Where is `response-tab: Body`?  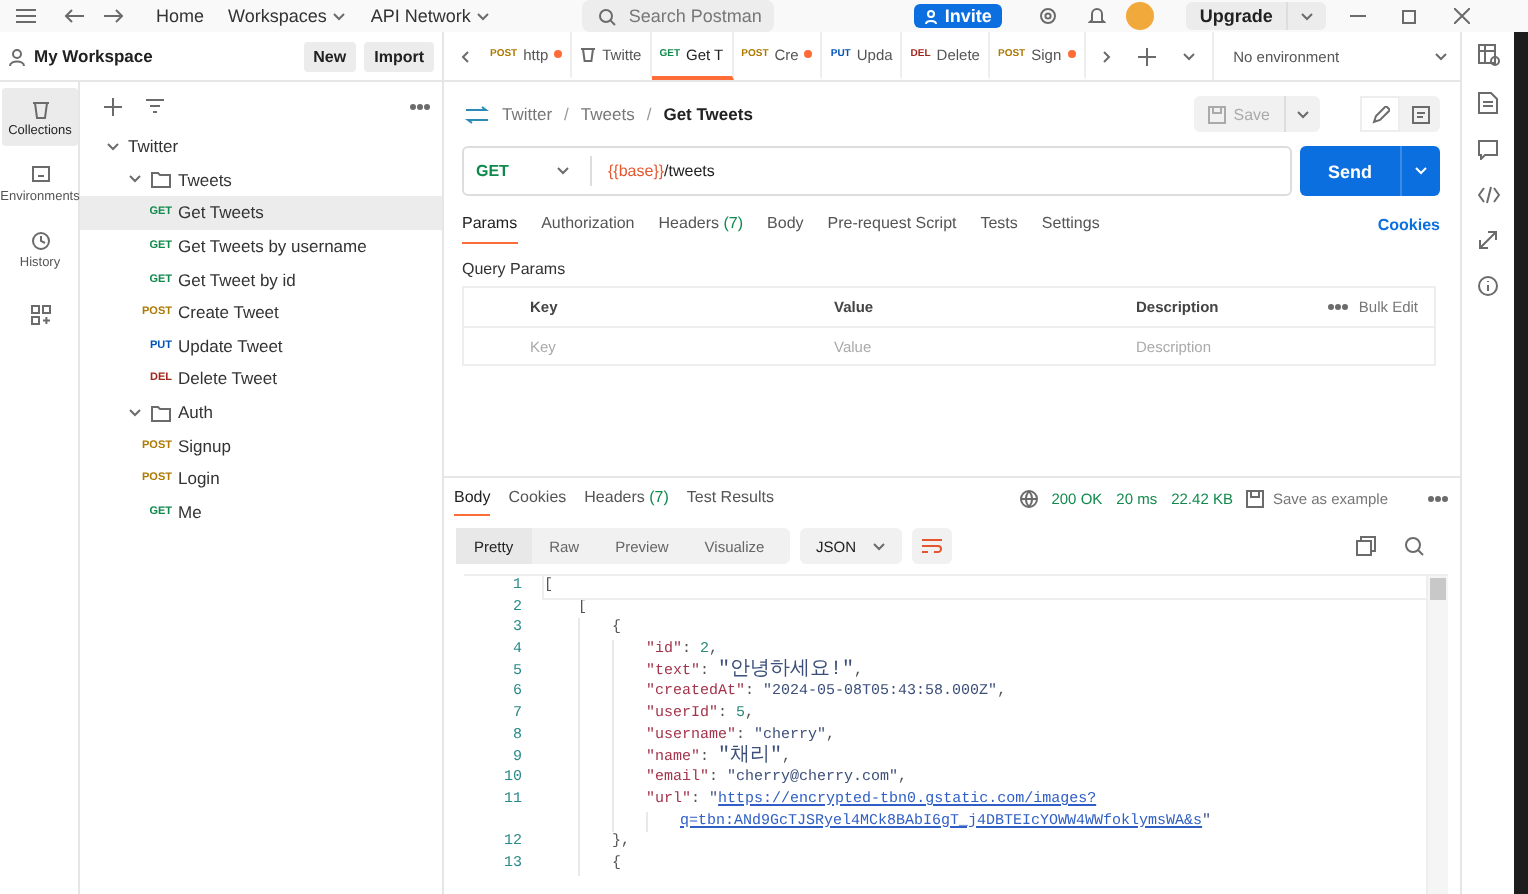
response-tab: Body is located at coordinates (472, 498).